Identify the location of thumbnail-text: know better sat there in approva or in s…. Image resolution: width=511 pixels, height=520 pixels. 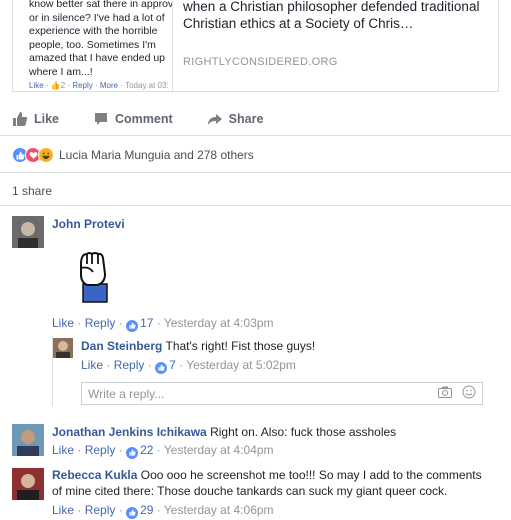
(101, 39).